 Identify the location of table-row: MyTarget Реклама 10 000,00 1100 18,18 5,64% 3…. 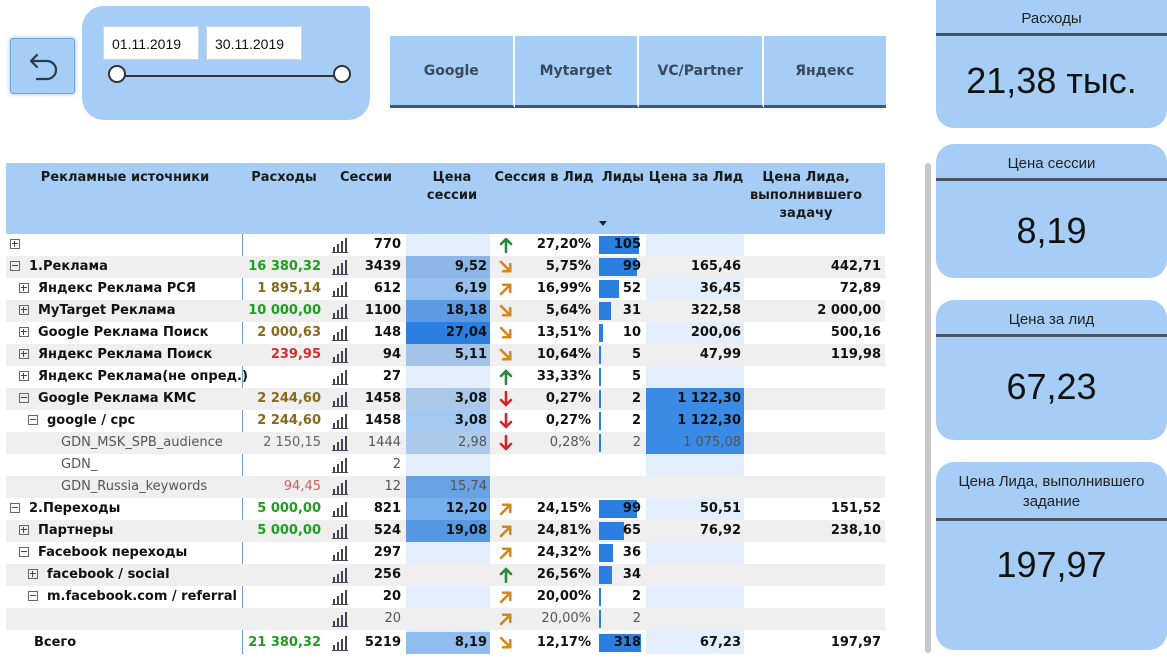
(445, 311).